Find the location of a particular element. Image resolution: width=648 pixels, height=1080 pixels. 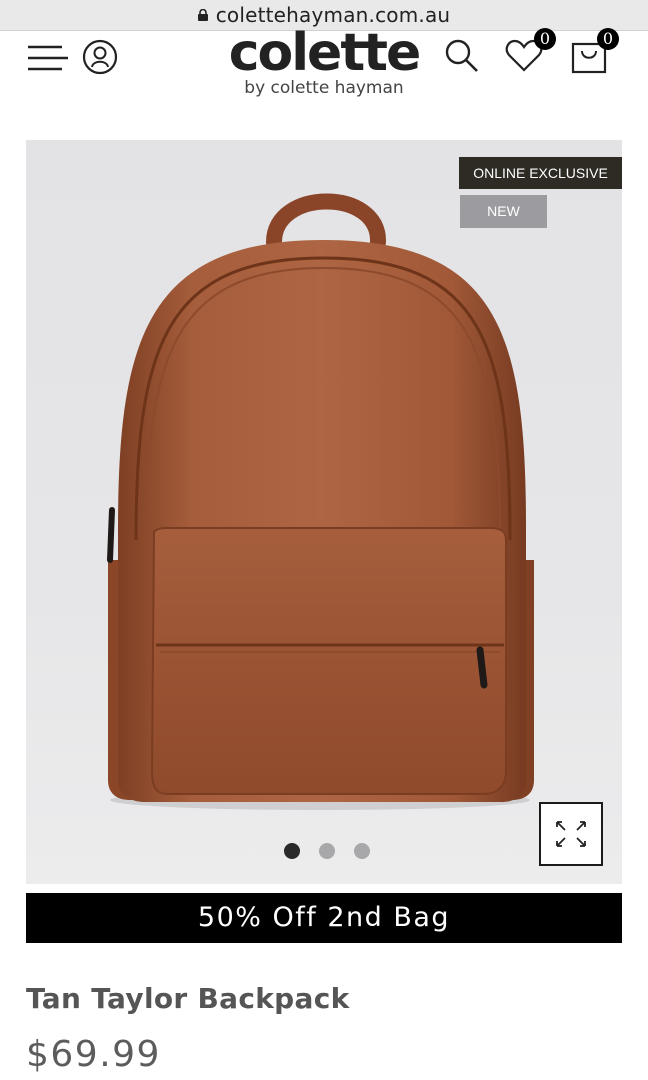

carousel-dots is located at coordinates (327, 851).